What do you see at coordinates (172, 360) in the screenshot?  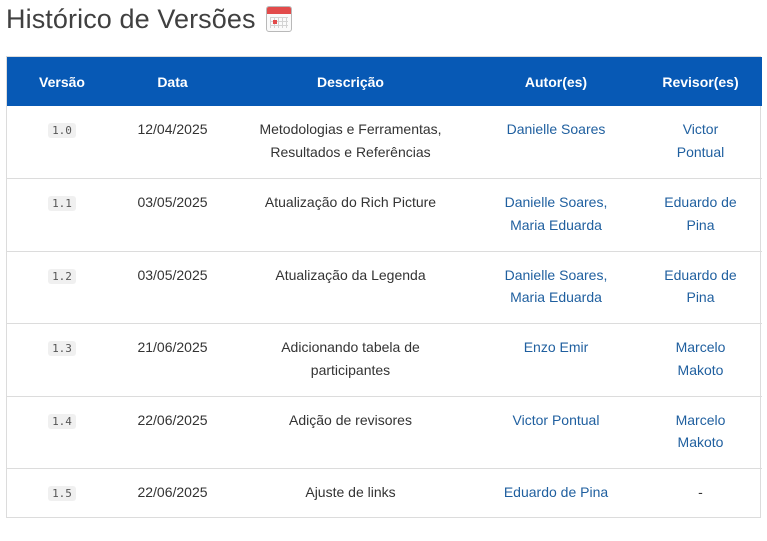 I see `date-cell: 21/06/2025` at bounding box center [172, 360].